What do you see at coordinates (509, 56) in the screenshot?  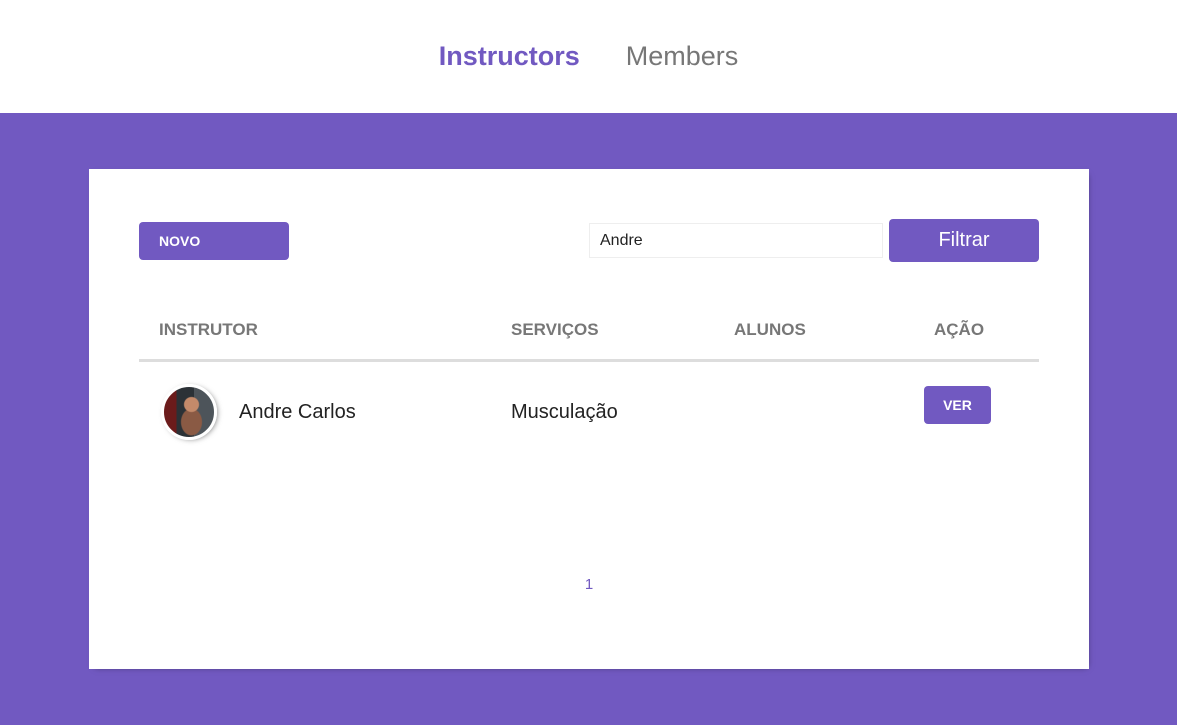 I see `nav-link-instructors: Instructors` at bounding box center [509, 56].